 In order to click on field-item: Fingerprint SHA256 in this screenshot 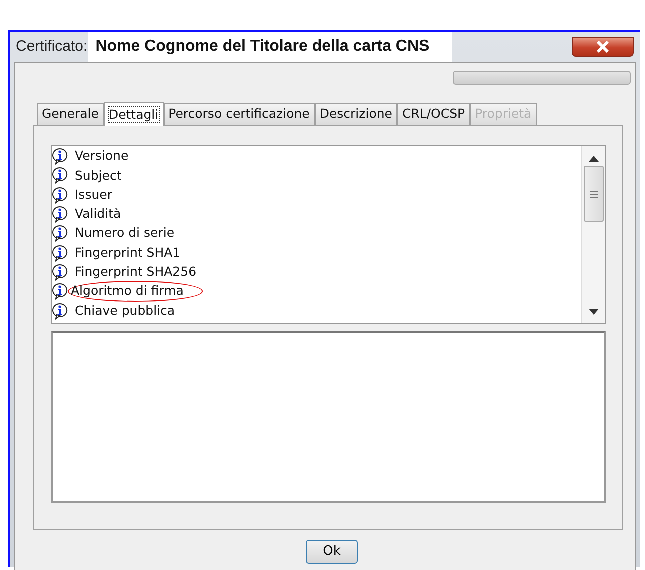, I will do `click(136, 272)`.